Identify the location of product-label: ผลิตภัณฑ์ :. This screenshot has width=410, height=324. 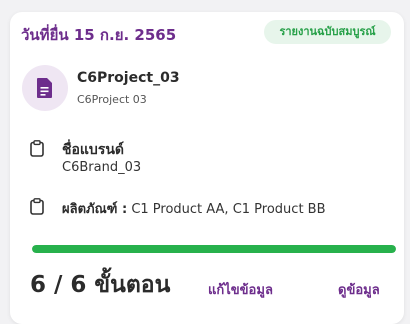
(95, 209).